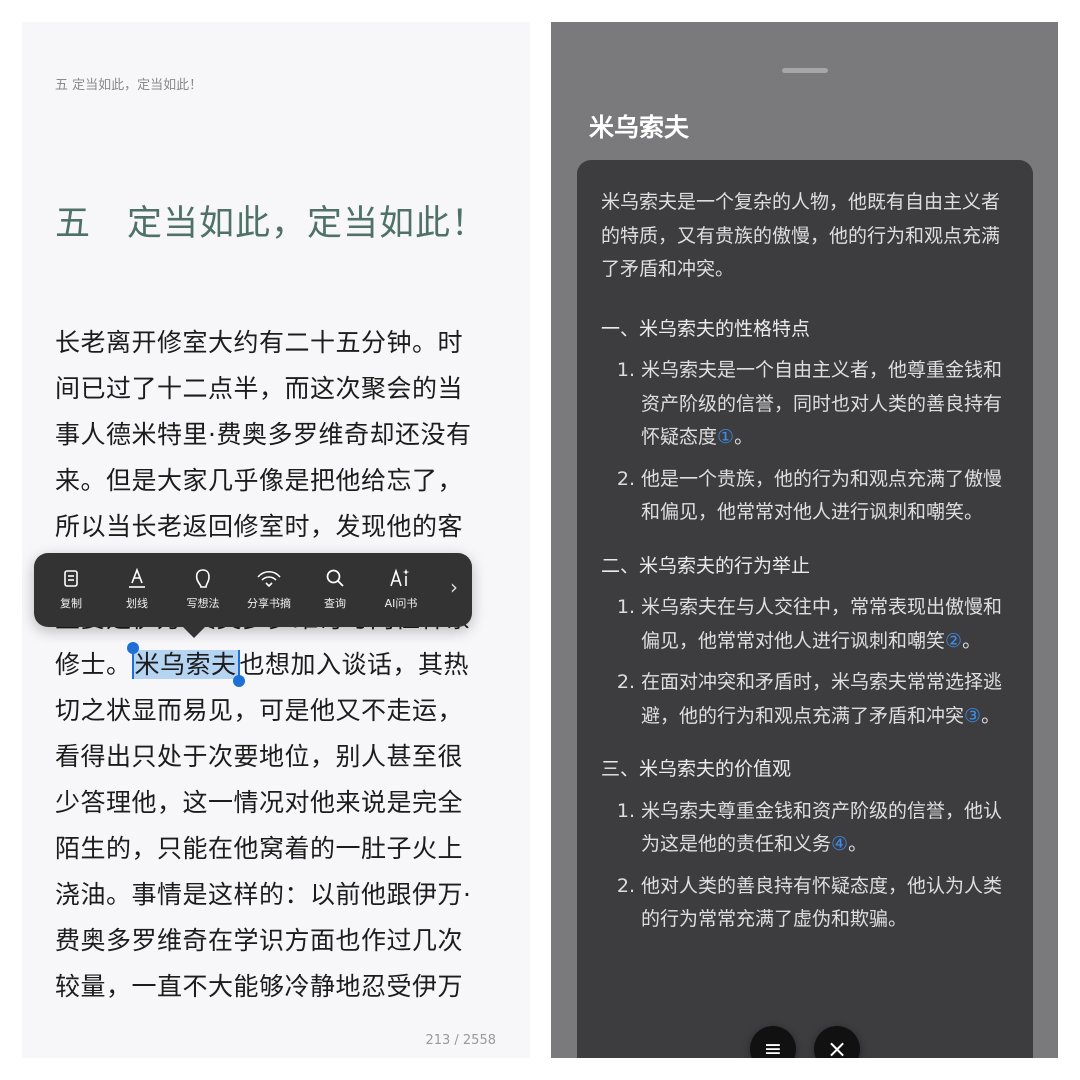 The image size is (1080, 1080). Describe the element at coordinates (269, 578) in the screenshot. I see `share-icon` at that location.